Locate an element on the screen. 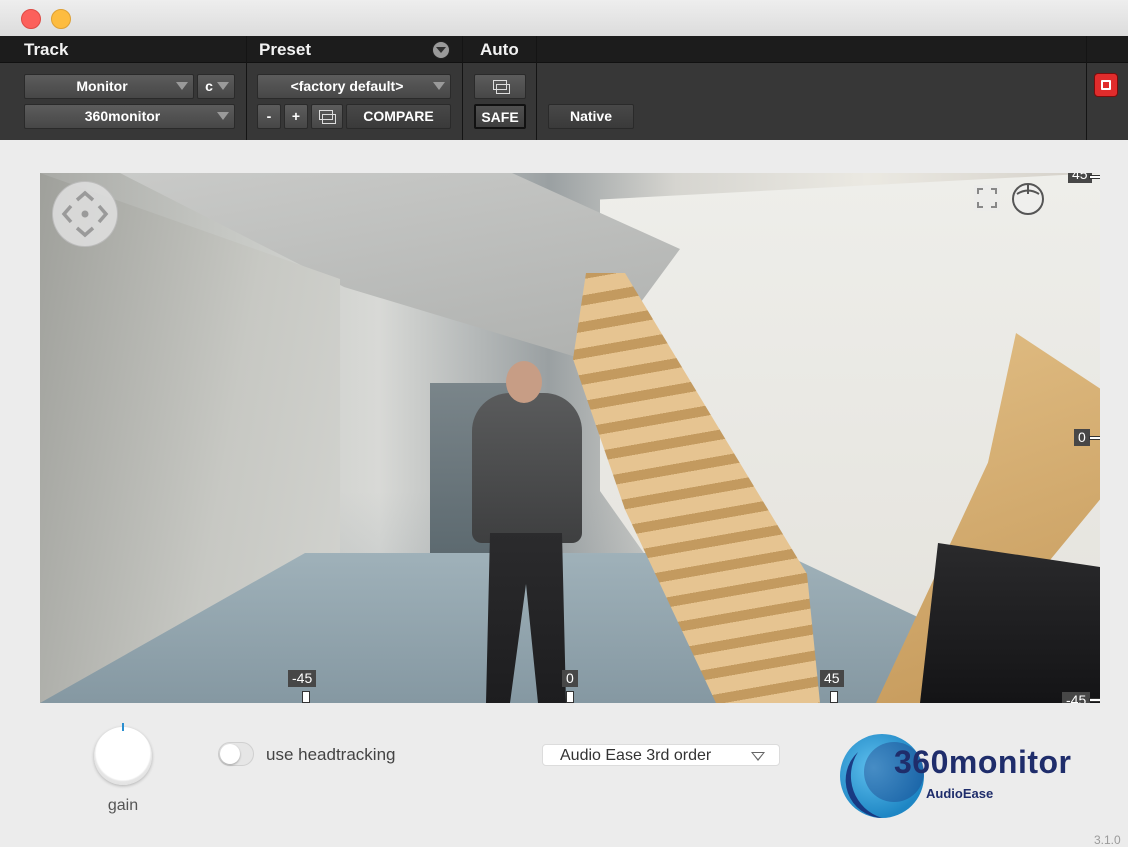 This screenshot has width=1128, height=847. copy-settings-button is located at coordinates (327, 116).